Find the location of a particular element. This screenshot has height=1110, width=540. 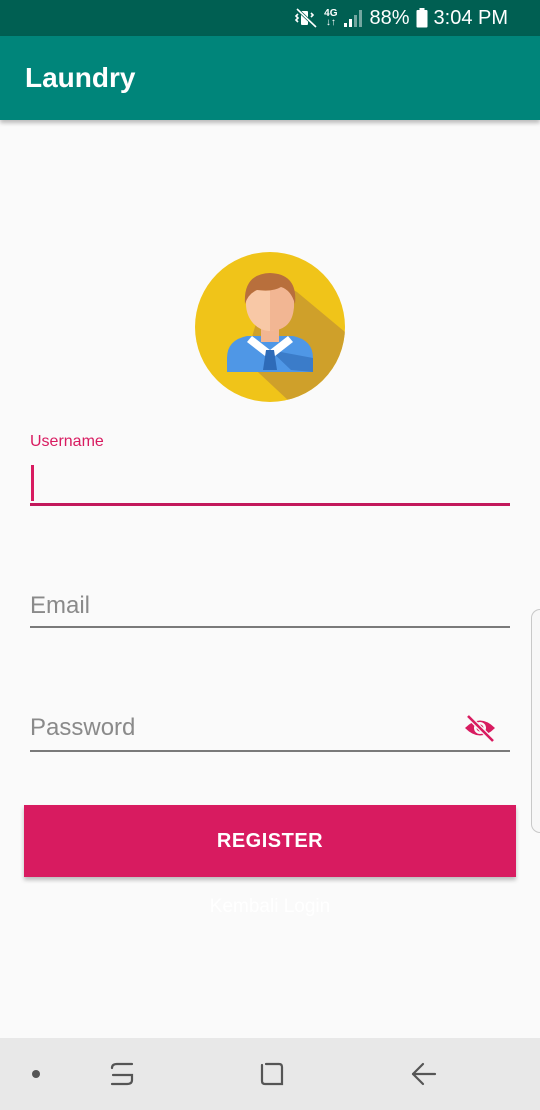

status-icons: 4G ↓↑ 88% 3:04 PM is located at coordinates (401, 18).